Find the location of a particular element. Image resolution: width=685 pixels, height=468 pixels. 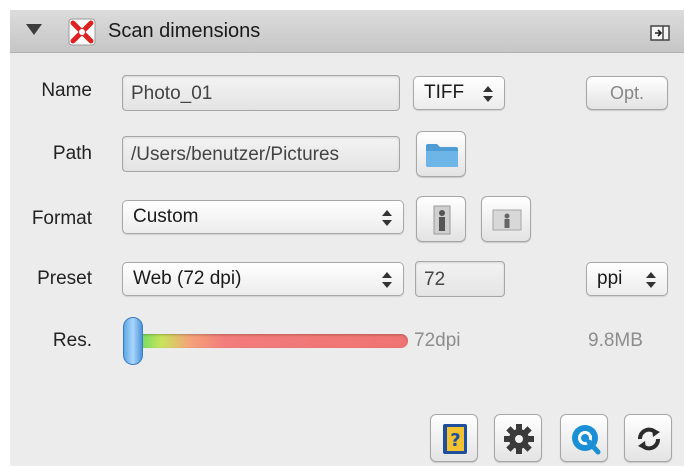

reset-button is located at coordinates (648, 438).